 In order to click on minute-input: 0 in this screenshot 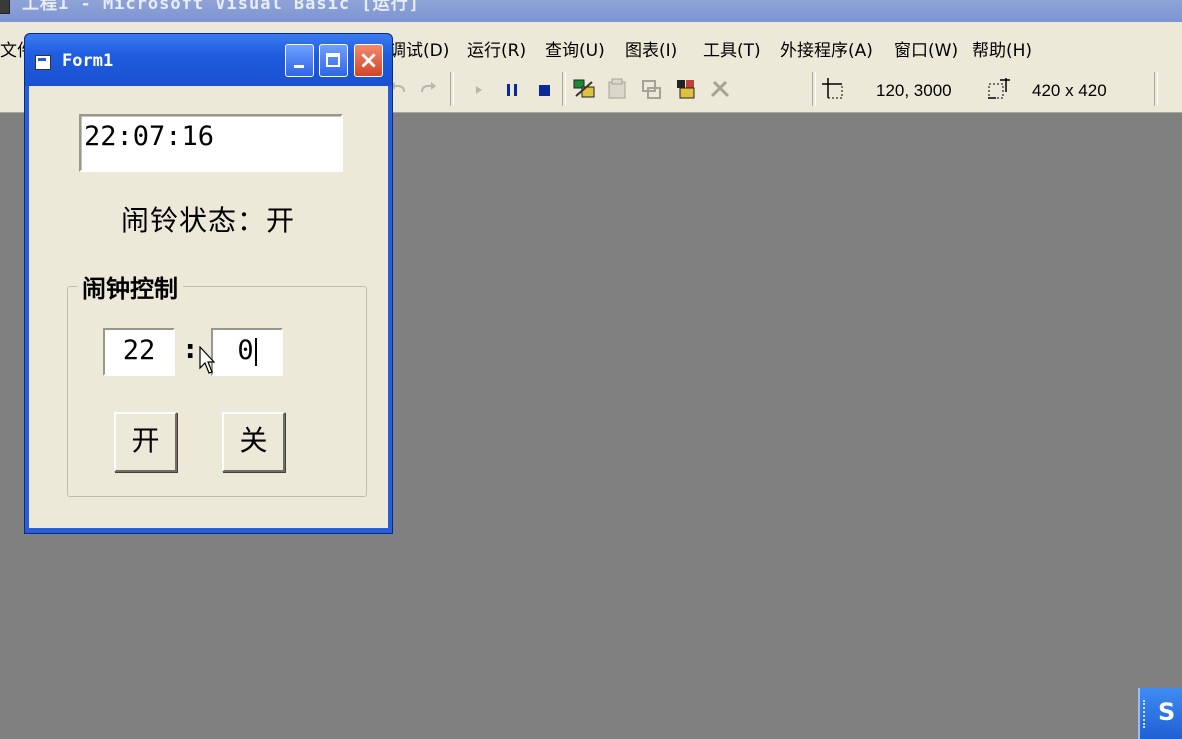, I will do `click(247, 352)`.